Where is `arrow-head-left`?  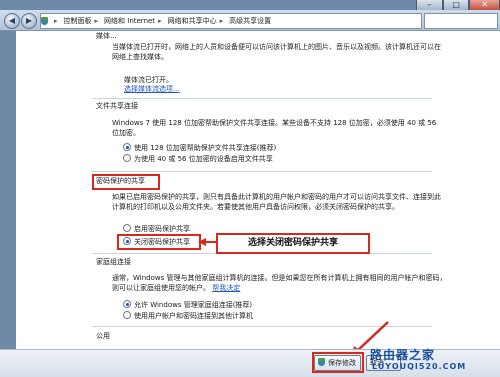
arrow-head-left is located at coordinates (202, 242).